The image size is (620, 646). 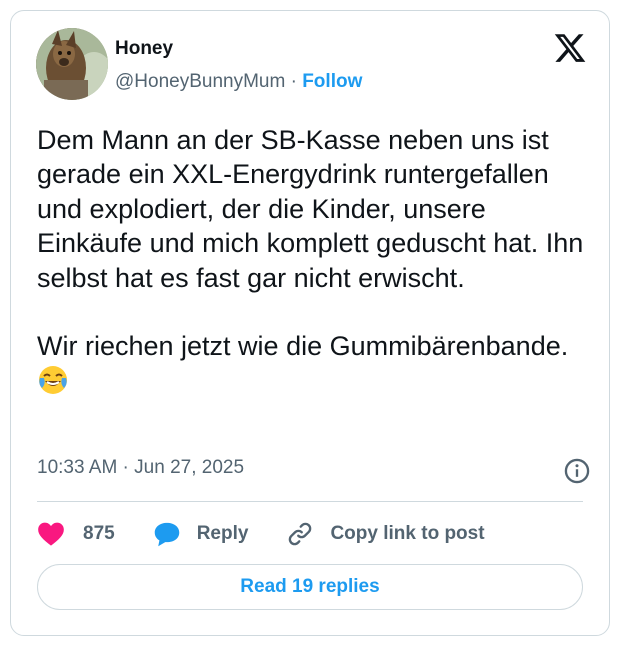 I want to click on read-replies-button: Read 19 replies, so click(x=310, y=587).